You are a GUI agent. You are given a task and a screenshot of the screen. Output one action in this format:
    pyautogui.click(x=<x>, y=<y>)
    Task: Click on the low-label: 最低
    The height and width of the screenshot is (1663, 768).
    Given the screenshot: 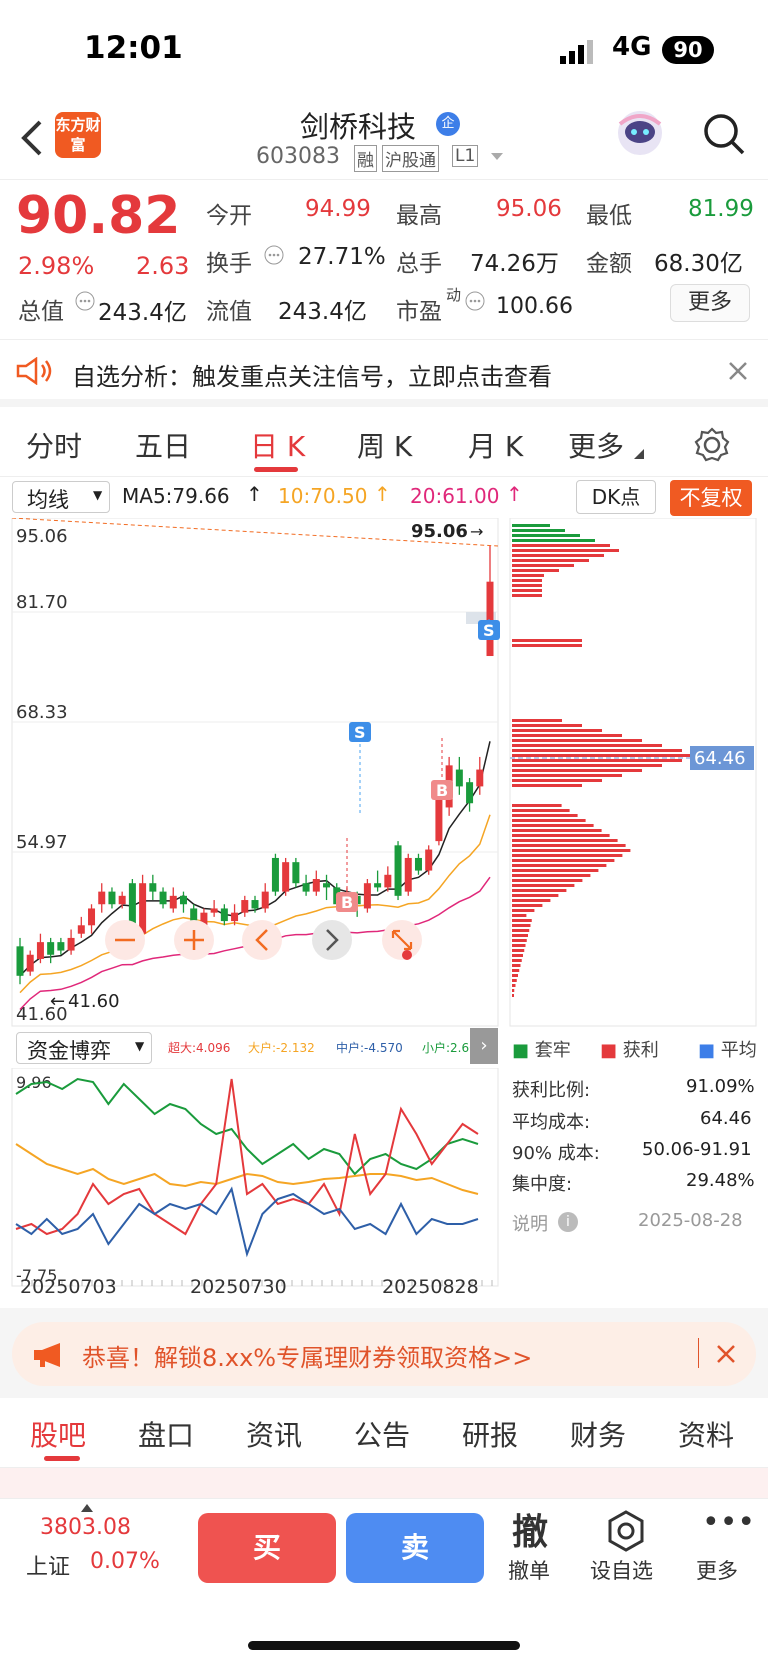 What is the action you would take?
    pyautogui.click(x=609, y=216)
    